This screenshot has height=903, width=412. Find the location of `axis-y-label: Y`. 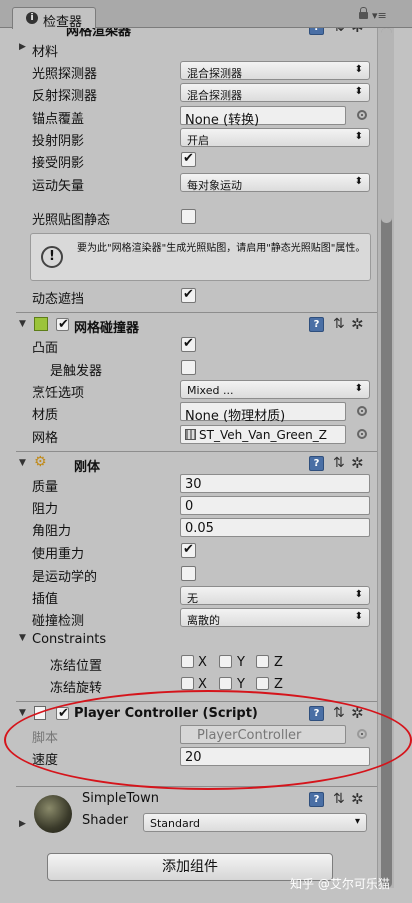

axis-y-label: Y is located at coordinates (241, 662).